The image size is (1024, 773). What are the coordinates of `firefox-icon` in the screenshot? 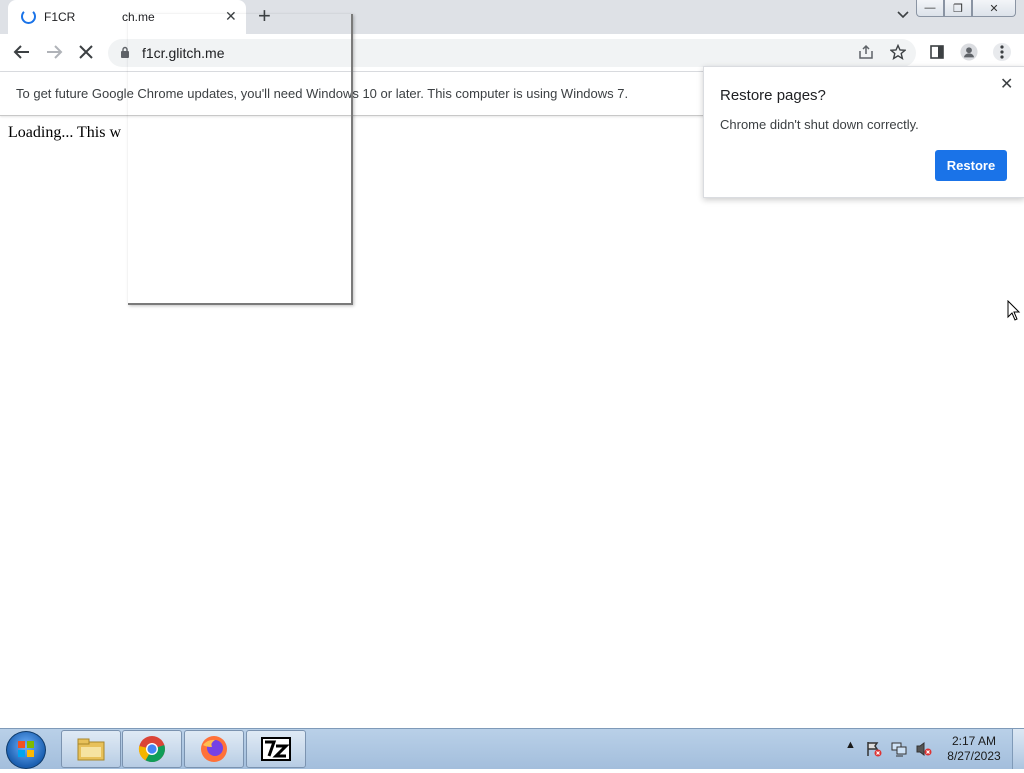 It's located at (214, 749).